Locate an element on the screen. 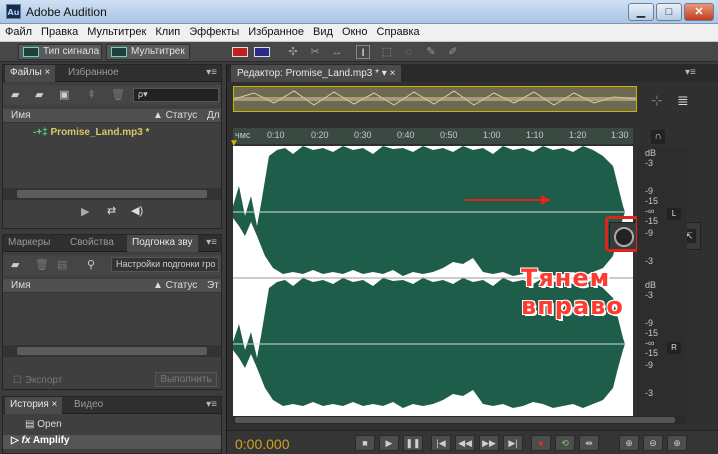  match-panel-tools: ▰ 🗑 ▤ ⚲ Настройки подгонки гро is located at coordinates (112, 265).